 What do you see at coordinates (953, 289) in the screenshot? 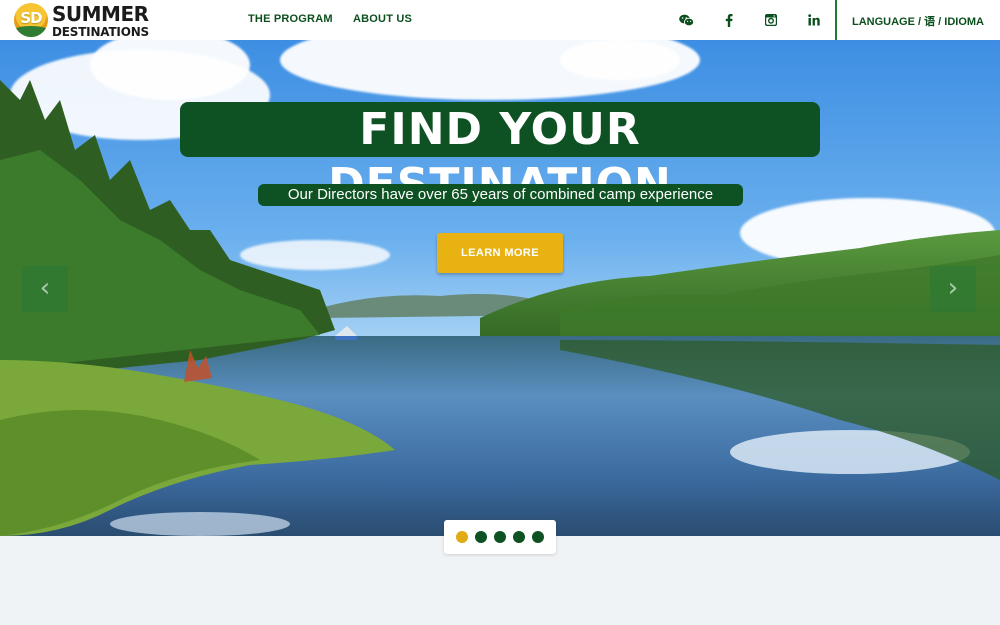
I see `carousel-next-arrow: ›` at bounding box center [953, 289].